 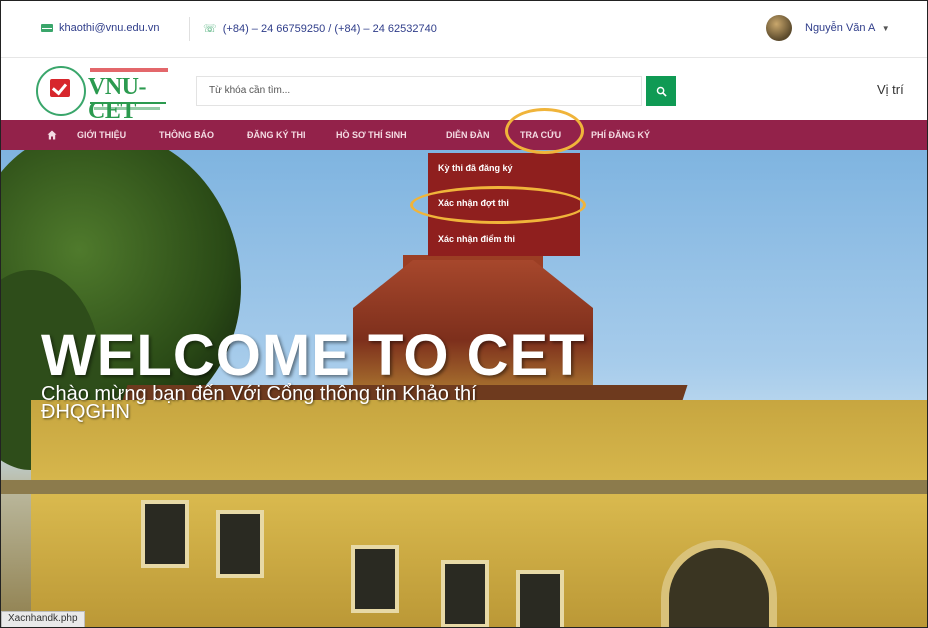 I want to click on location-label: Vị trí, so click(x=890, y=89).